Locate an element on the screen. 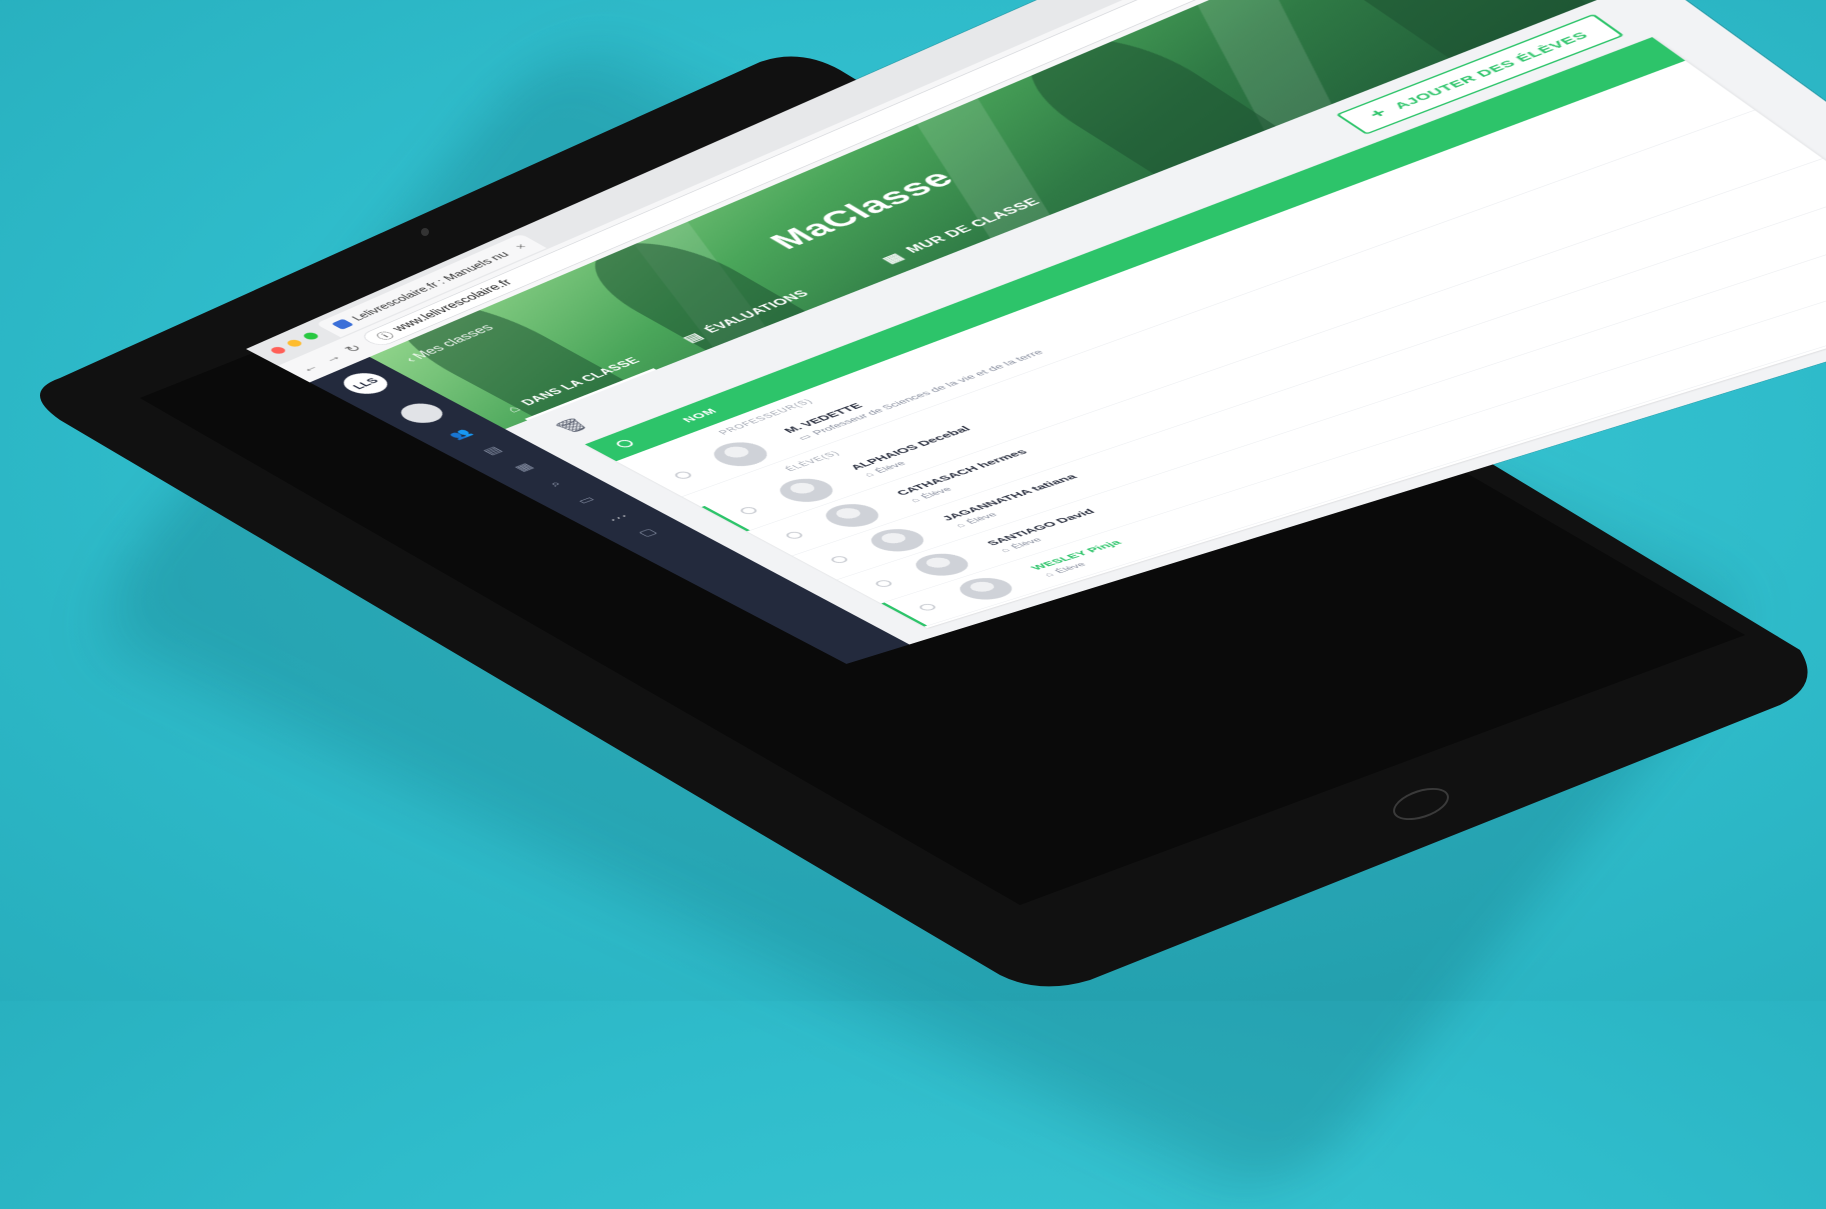 The width and height of the screenshot is (1826, 1209). search-icon: ⌕ is located at coordinates (555, 484).